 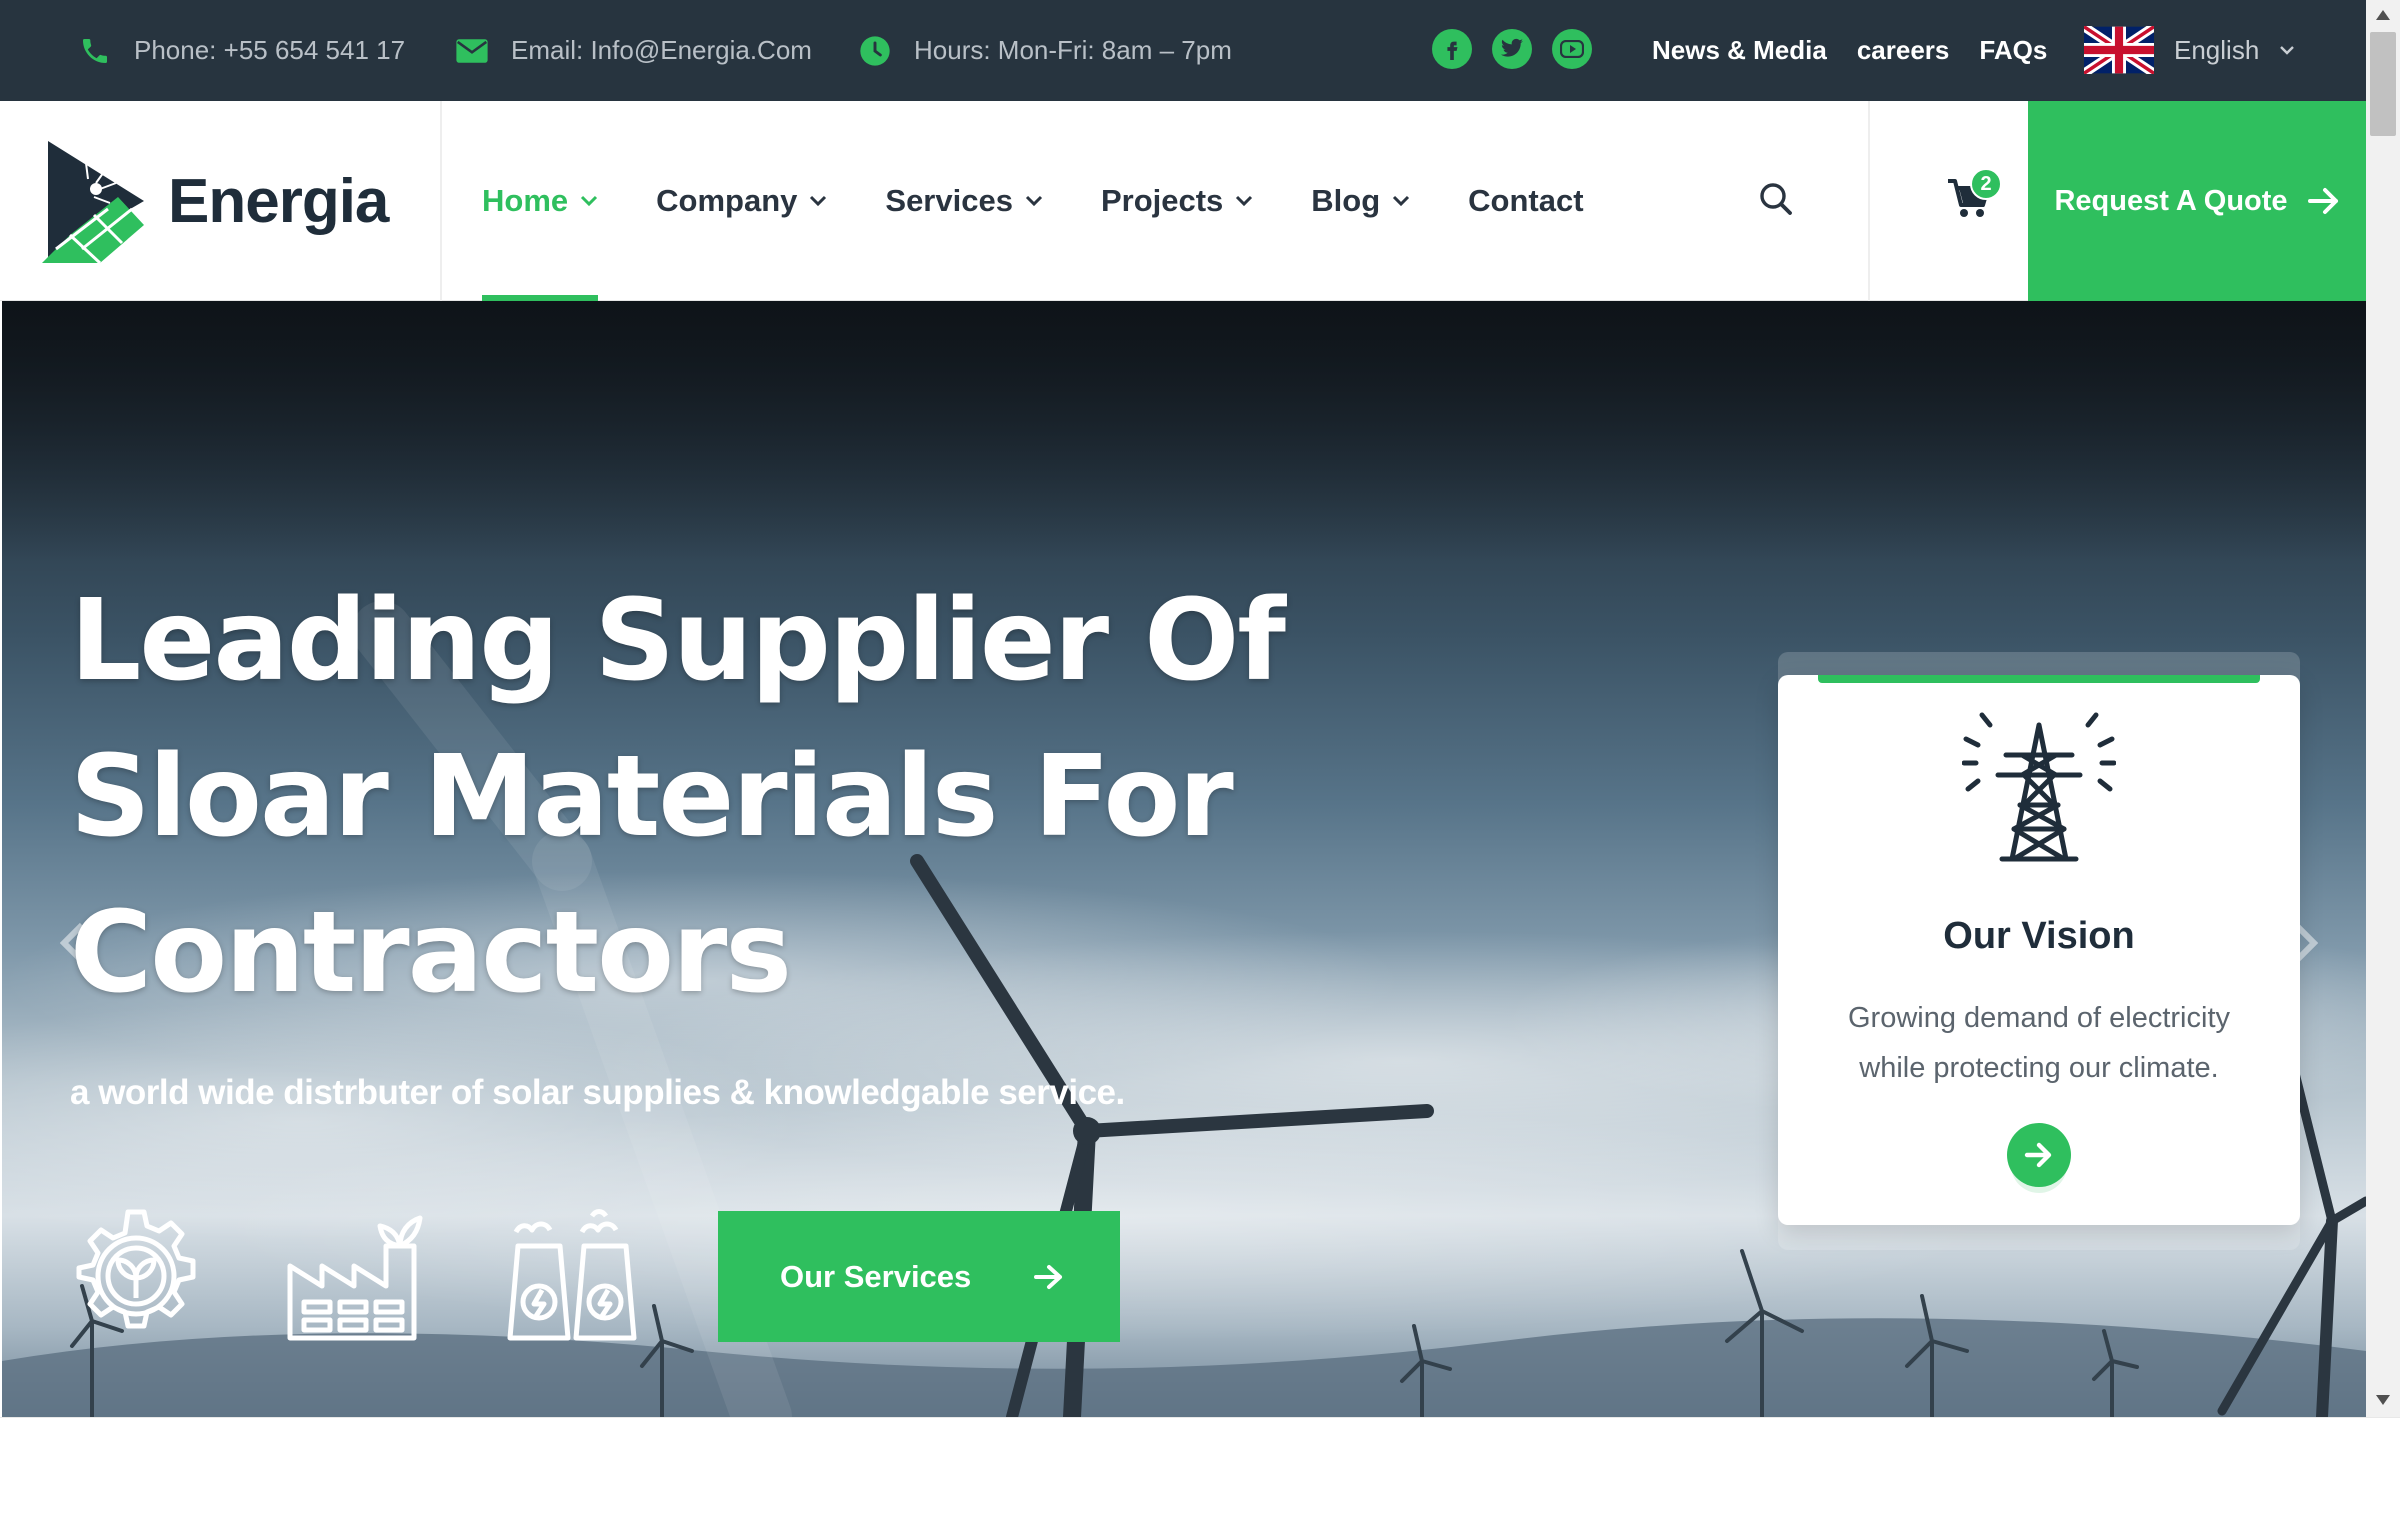 What do you see at coordinates (572, 1275) in the screenshot?
I see `power-plant-icon` at bounding box center [572, 1275].